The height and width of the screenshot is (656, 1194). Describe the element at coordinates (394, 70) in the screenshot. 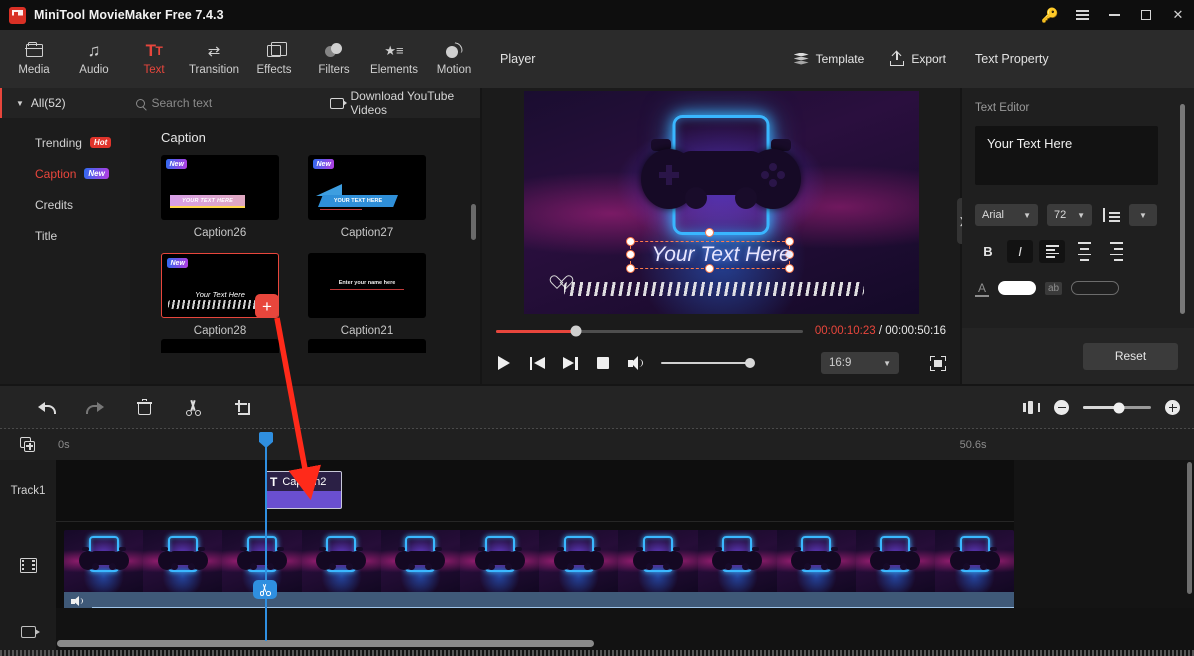

I see `tab-label: Elements` at that location.